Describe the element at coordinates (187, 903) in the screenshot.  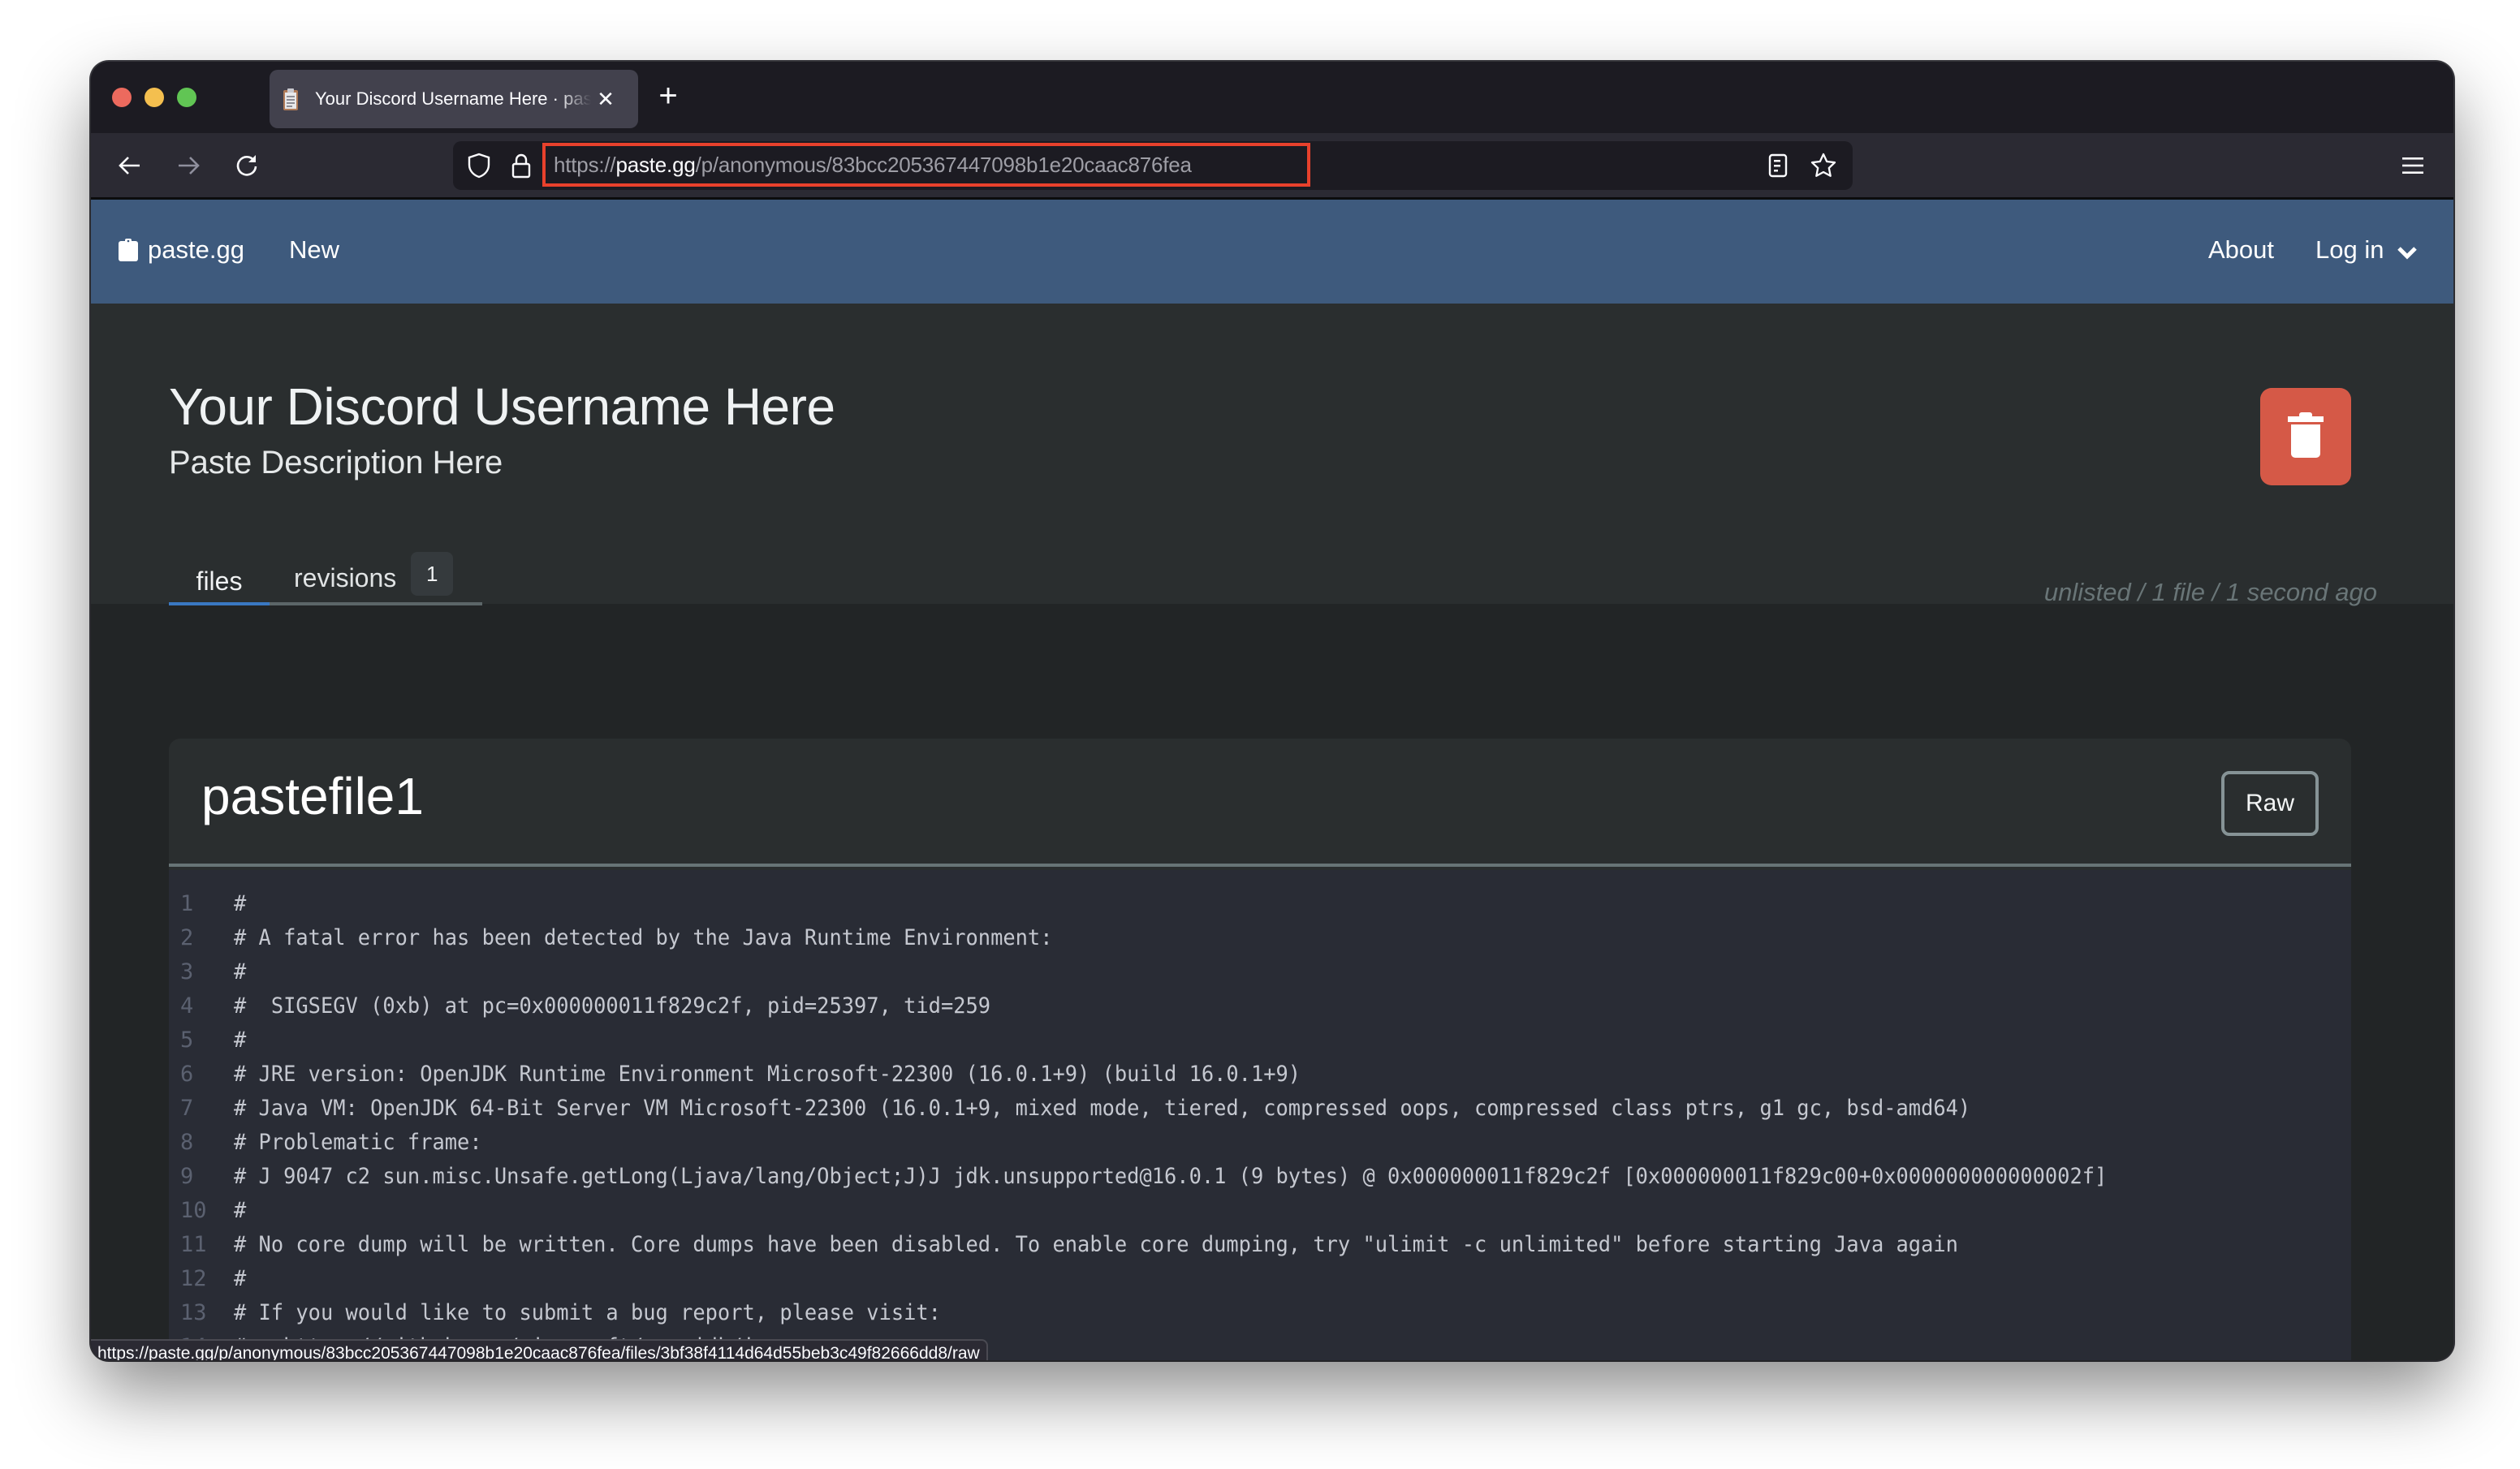
I see `line-number: 1` at that location.